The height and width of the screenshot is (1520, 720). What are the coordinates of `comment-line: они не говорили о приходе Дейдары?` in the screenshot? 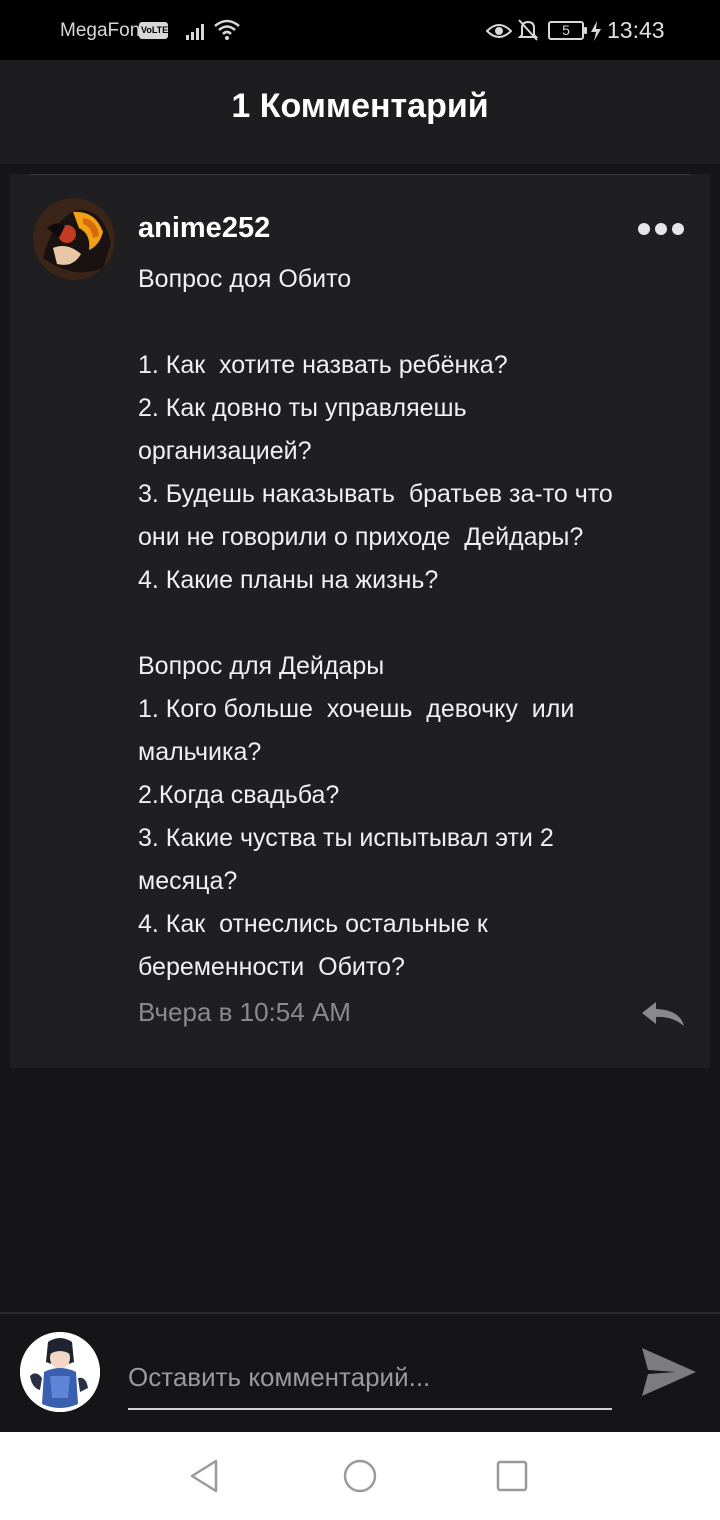 It's located at (361, 537).